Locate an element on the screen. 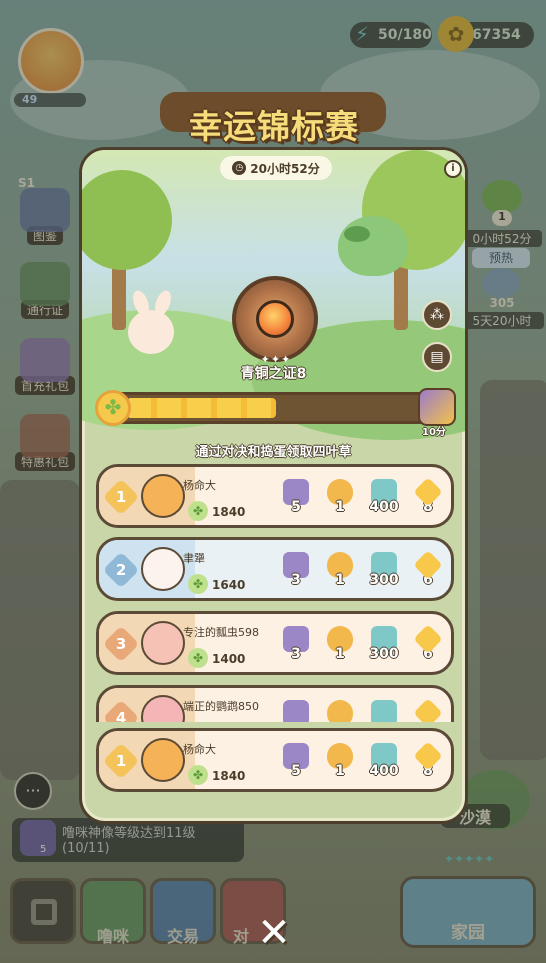 The width and height of the screenshot is (546, 963). podium-icon: ⁂ is located at coordinates (437, 315).